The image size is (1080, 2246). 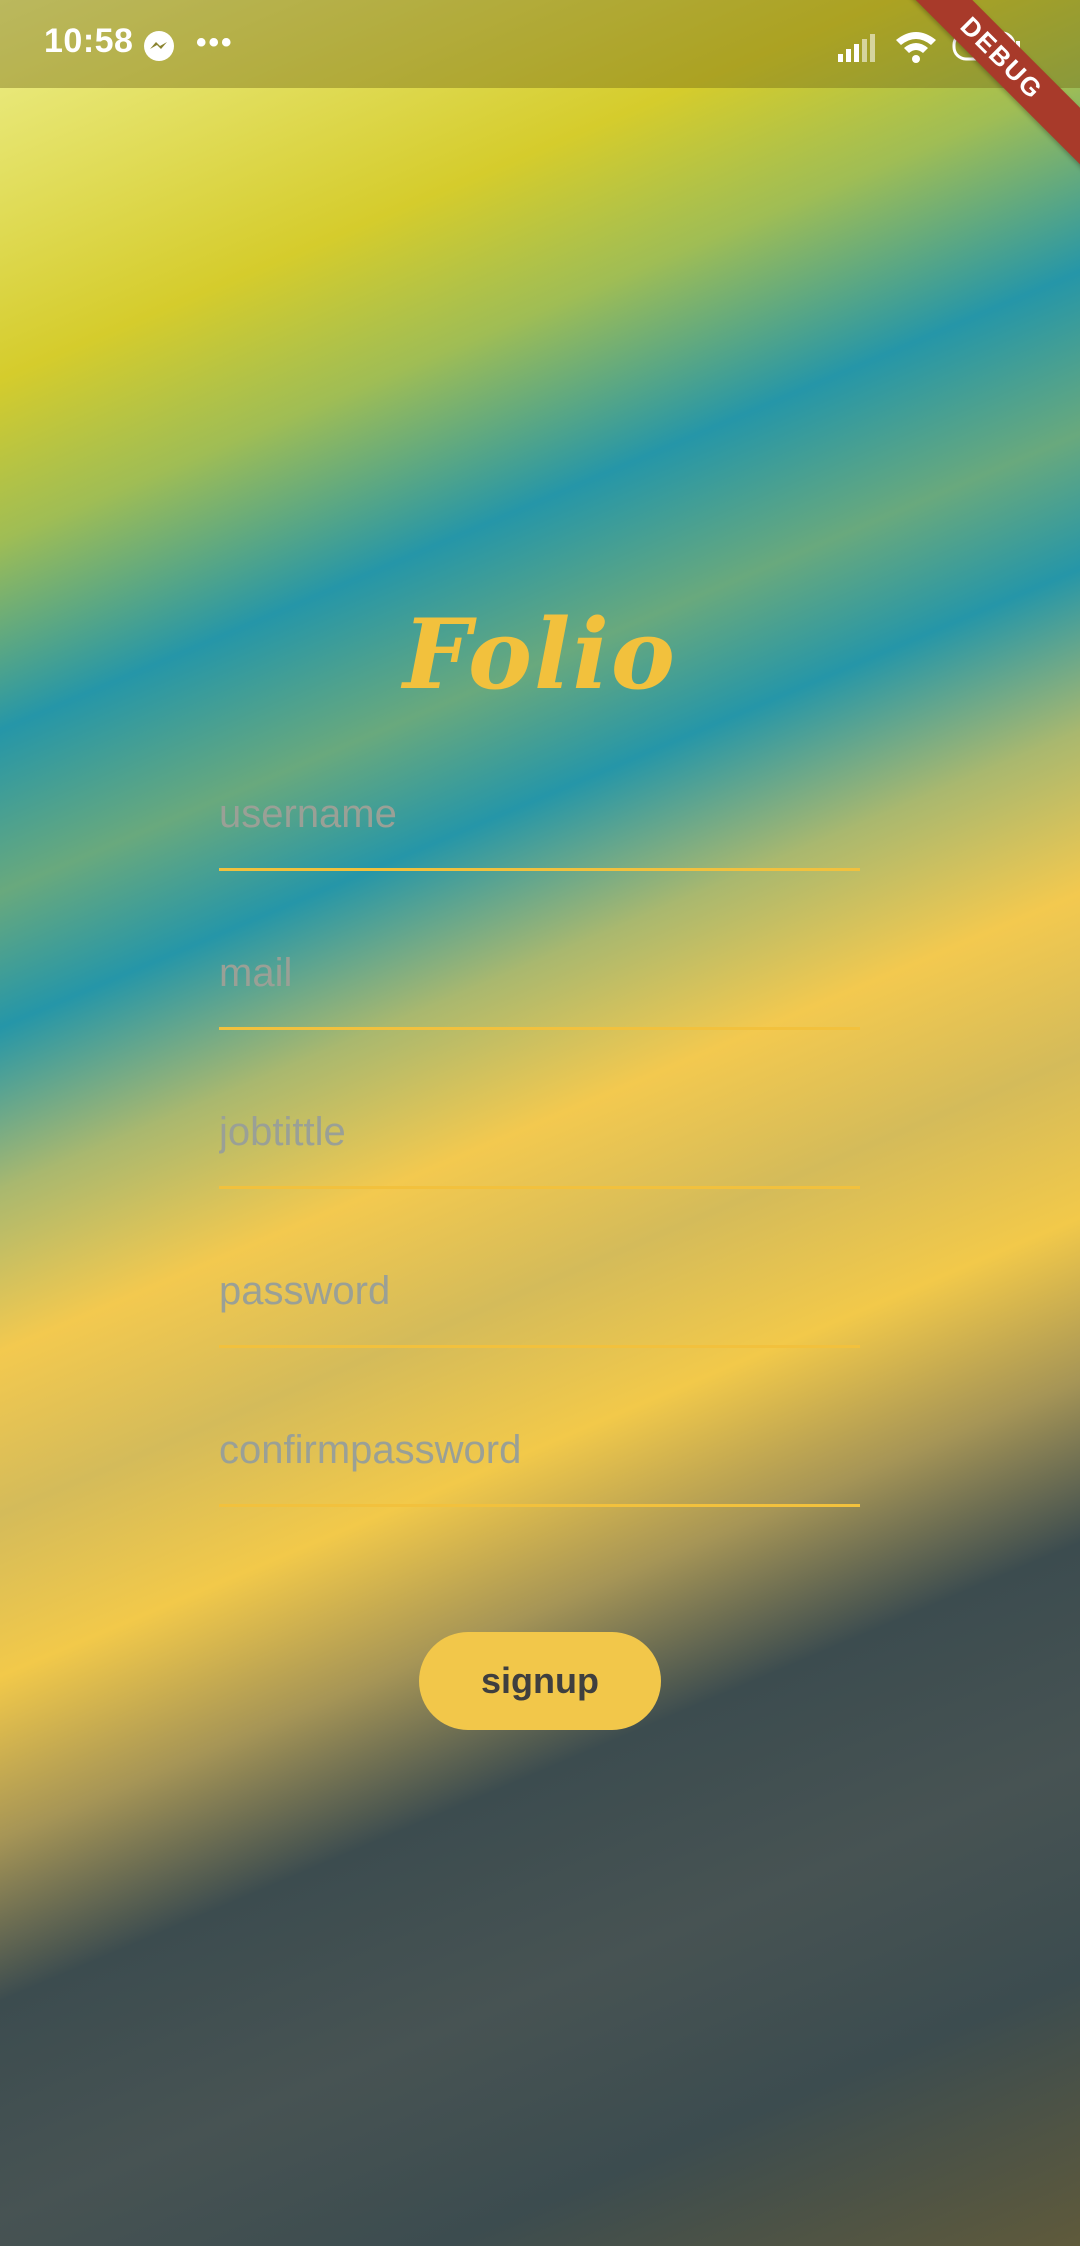 What do you see at coordinates (540, 1681) in the screenshot?
I see `signup-button: signup` at bounding box center [540, 1681].